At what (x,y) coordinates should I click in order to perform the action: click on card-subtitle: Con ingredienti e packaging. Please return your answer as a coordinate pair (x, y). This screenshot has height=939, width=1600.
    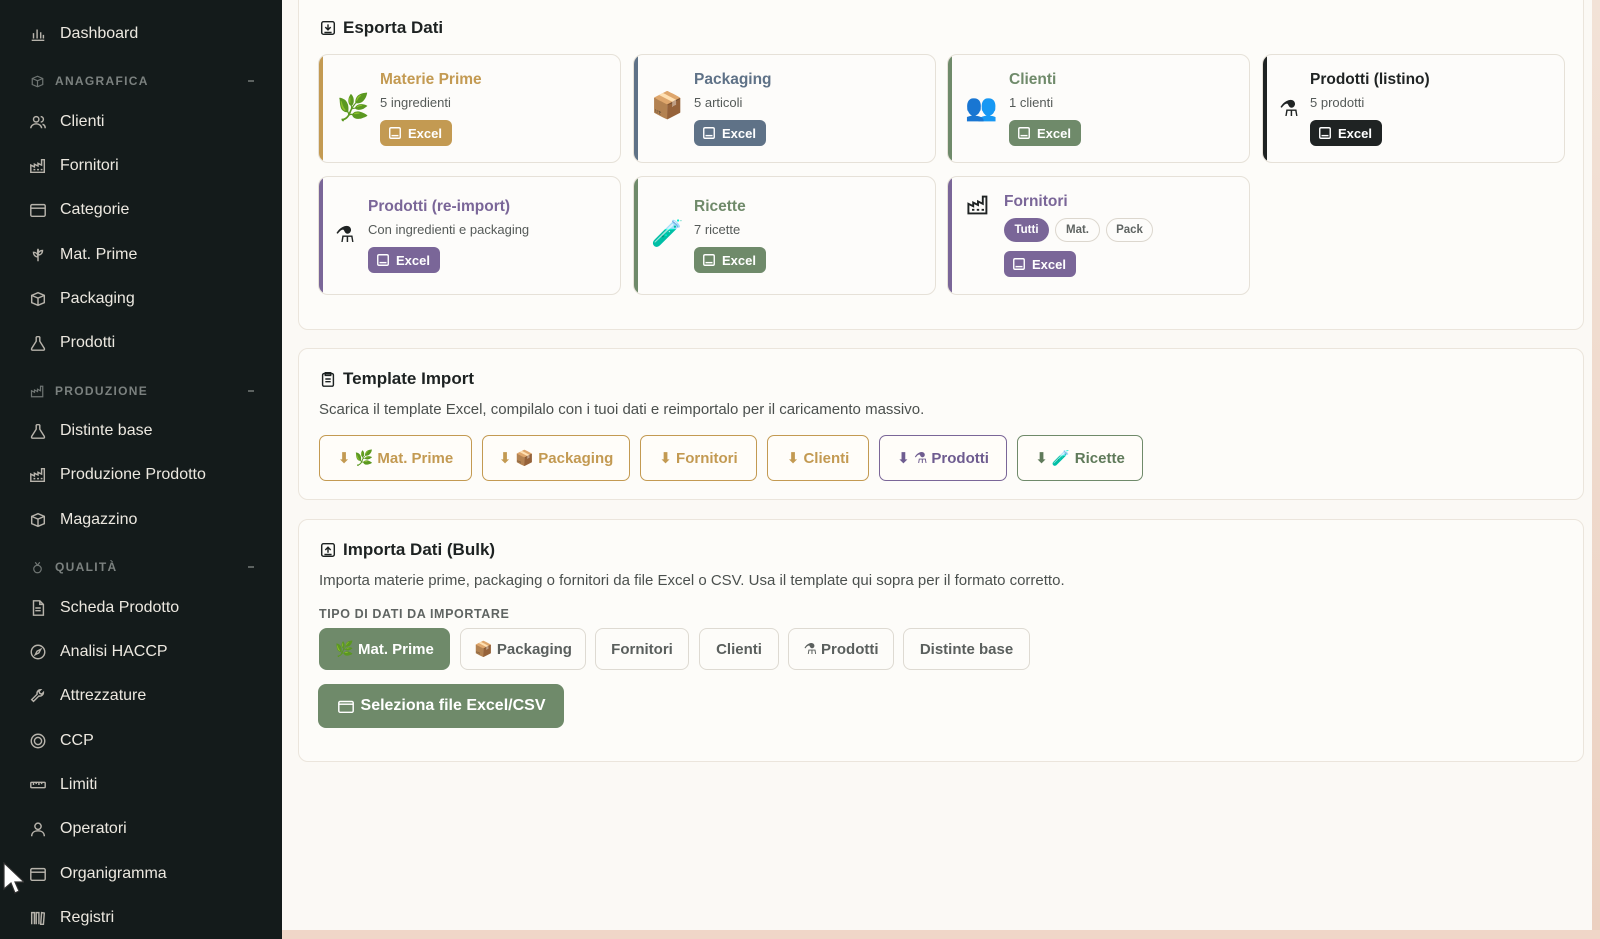
    Looking at the image, I should click on (449, 229).